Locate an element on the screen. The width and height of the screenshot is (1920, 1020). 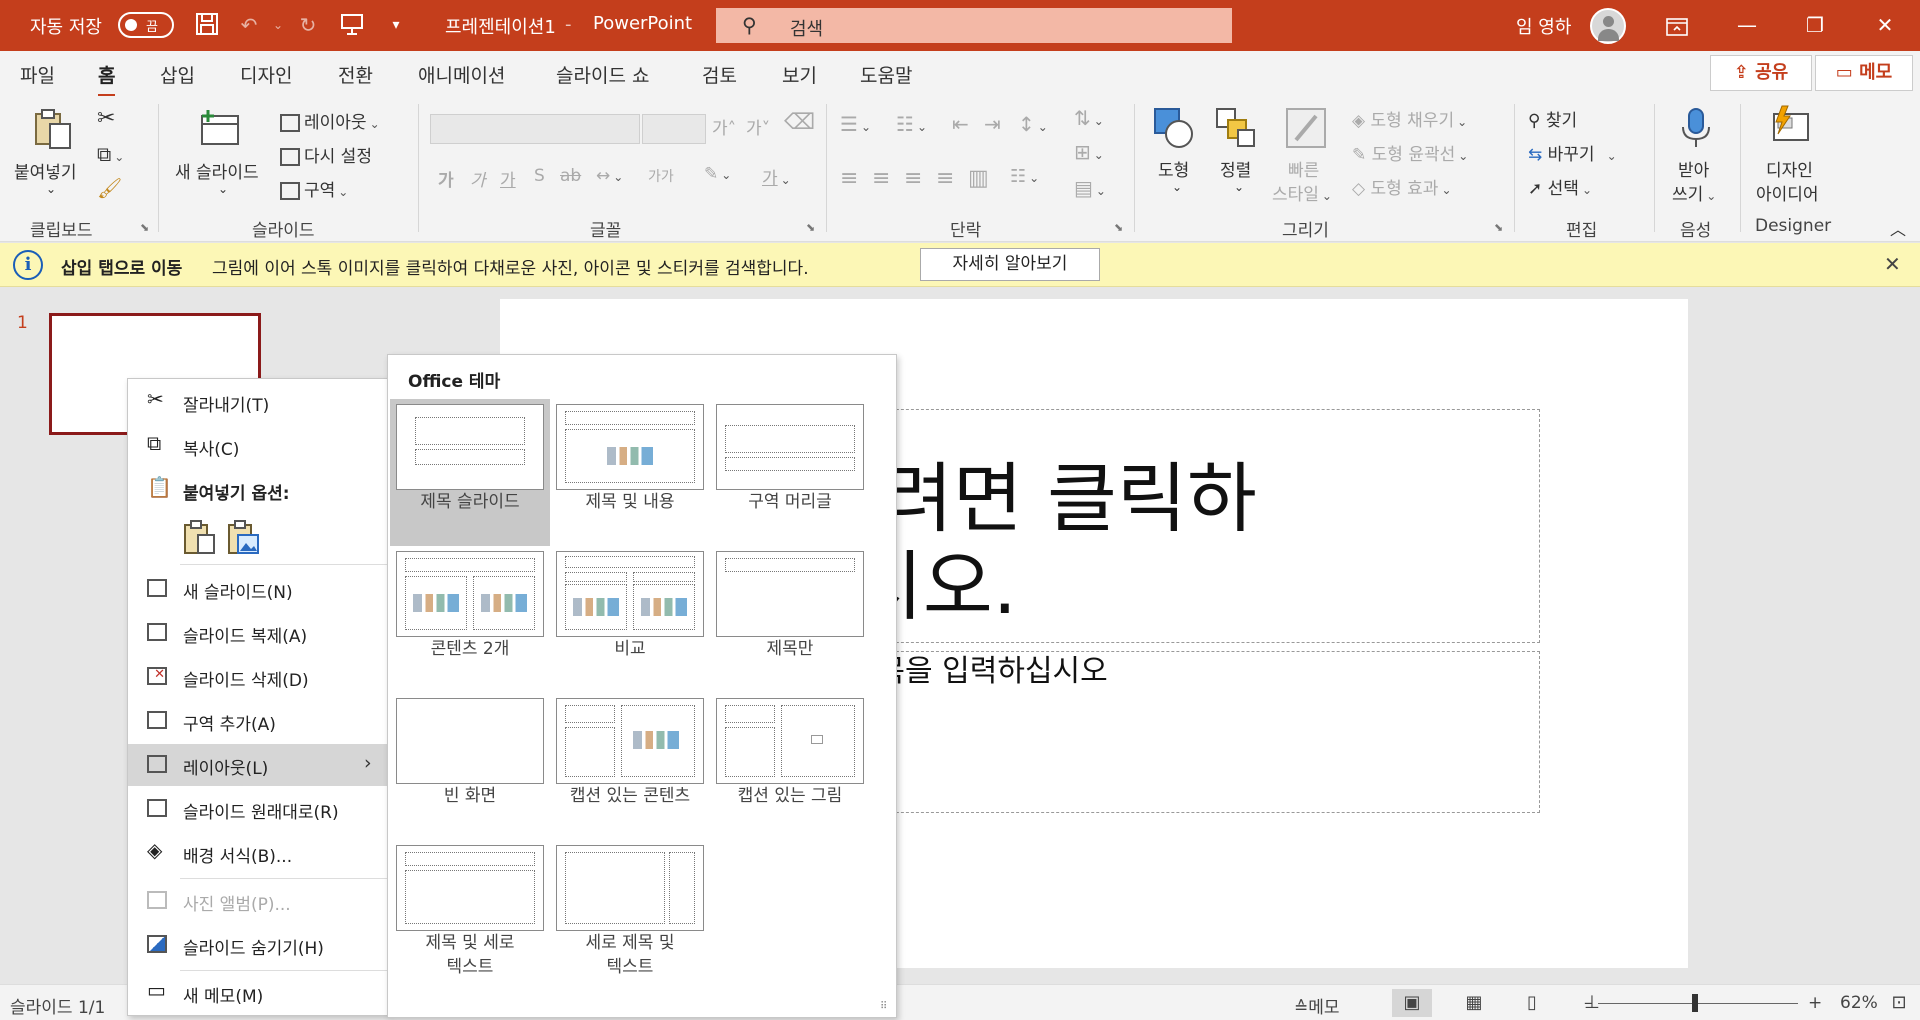
tab-review: 검토 is located at coordinates (719, 74).